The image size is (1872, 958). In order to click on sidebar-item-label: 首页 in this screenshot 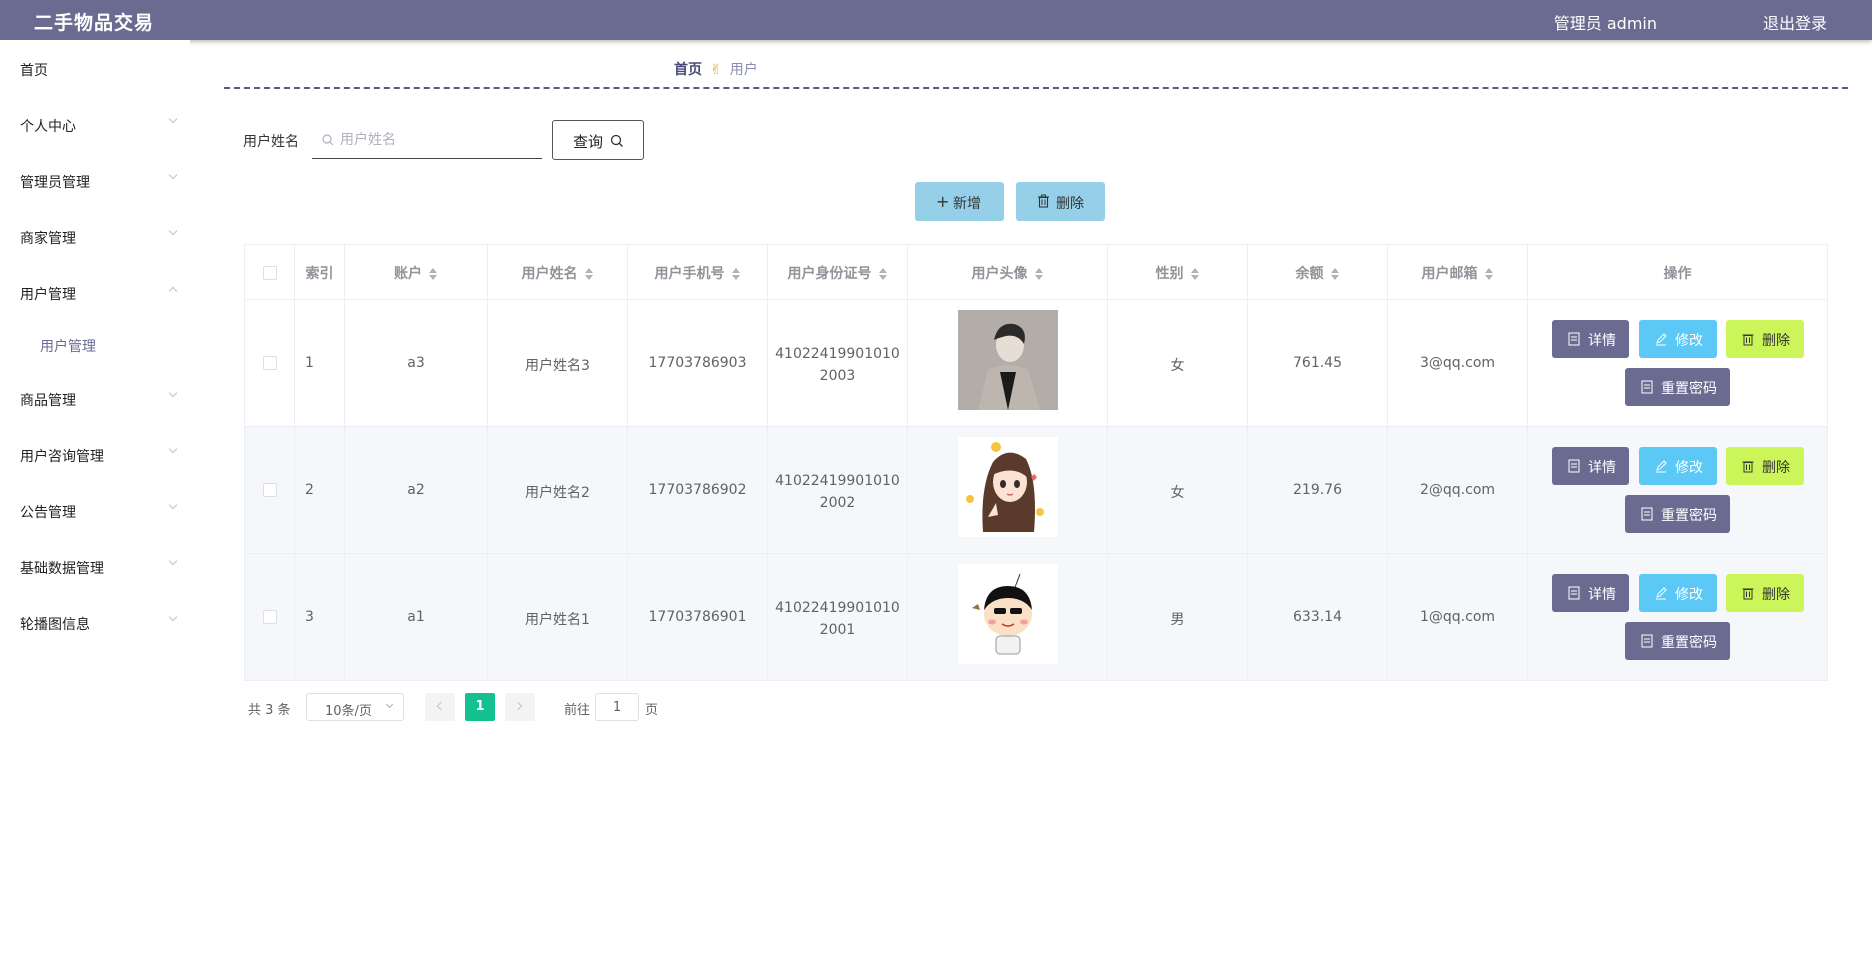, I will do `click(34, 71)`.